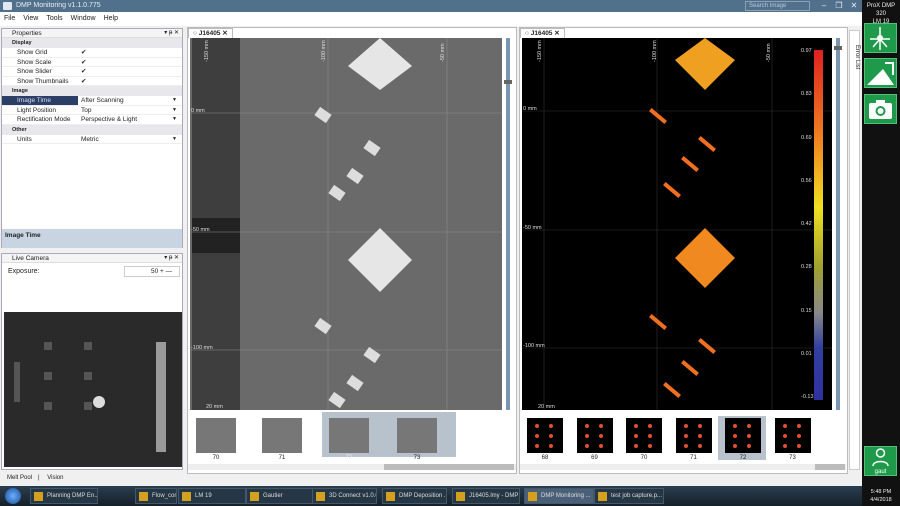 Image resolution: width=900 pixels, height=506 pixels. Describe the element at coordinates (13, 496) in the screenshot. I see `start-button` at that location.